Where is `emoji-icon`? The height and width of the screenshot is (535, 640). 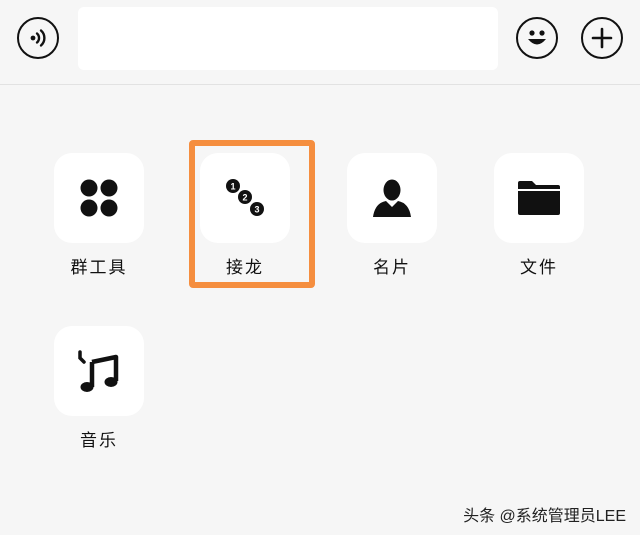 emoji-icon is located at coordinates (537, 37).